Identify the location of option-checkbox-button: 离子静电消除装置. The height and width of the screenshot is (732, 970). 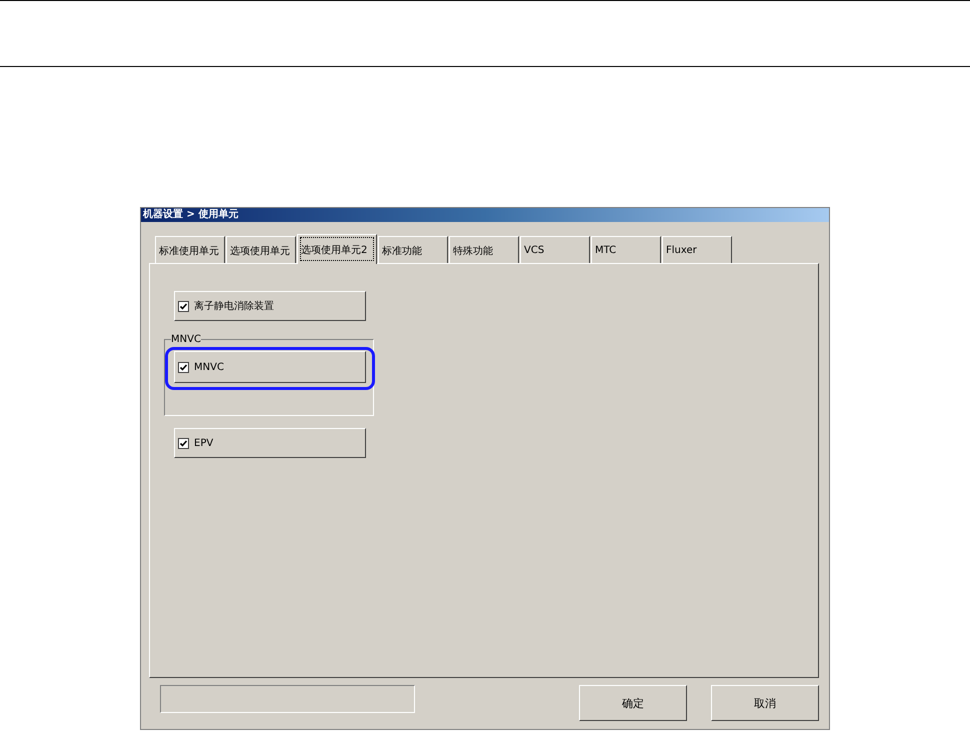
(270, 306).